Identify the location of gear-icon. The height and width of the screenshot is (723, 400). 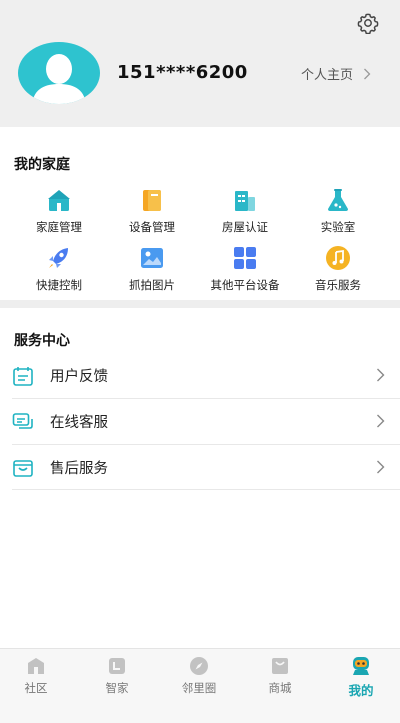
(368, 23).